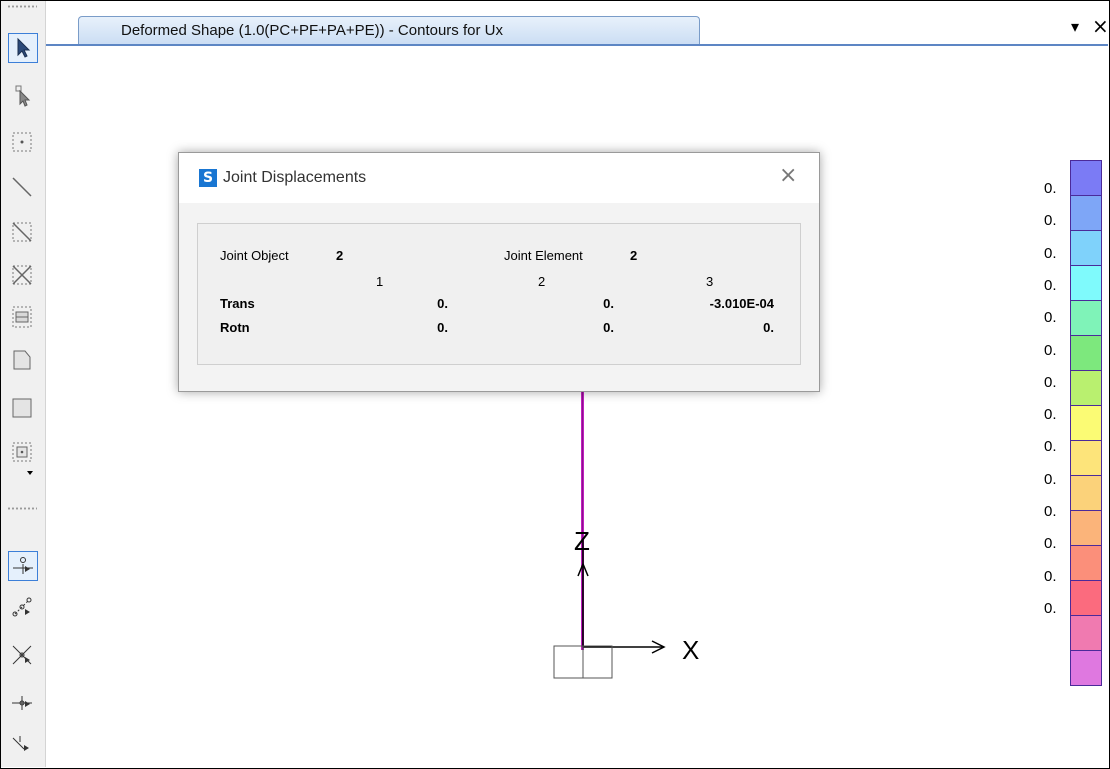 The image size is (1110, 769). I want to click on draw-joint-icon, so click(22, 142).